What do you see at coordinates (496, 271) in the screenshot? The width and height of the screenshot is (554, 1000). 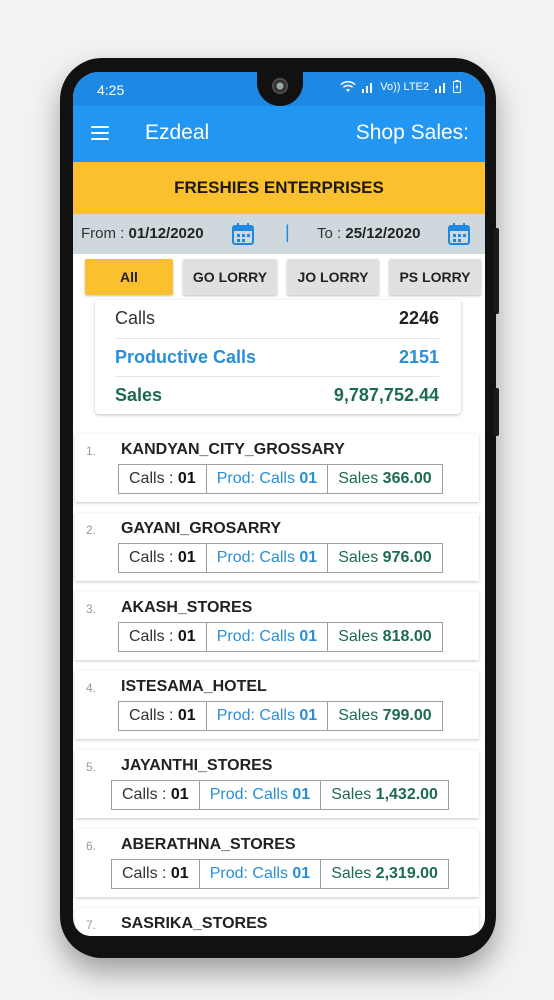 I see `volume-button` at bounding box center [496, 271].